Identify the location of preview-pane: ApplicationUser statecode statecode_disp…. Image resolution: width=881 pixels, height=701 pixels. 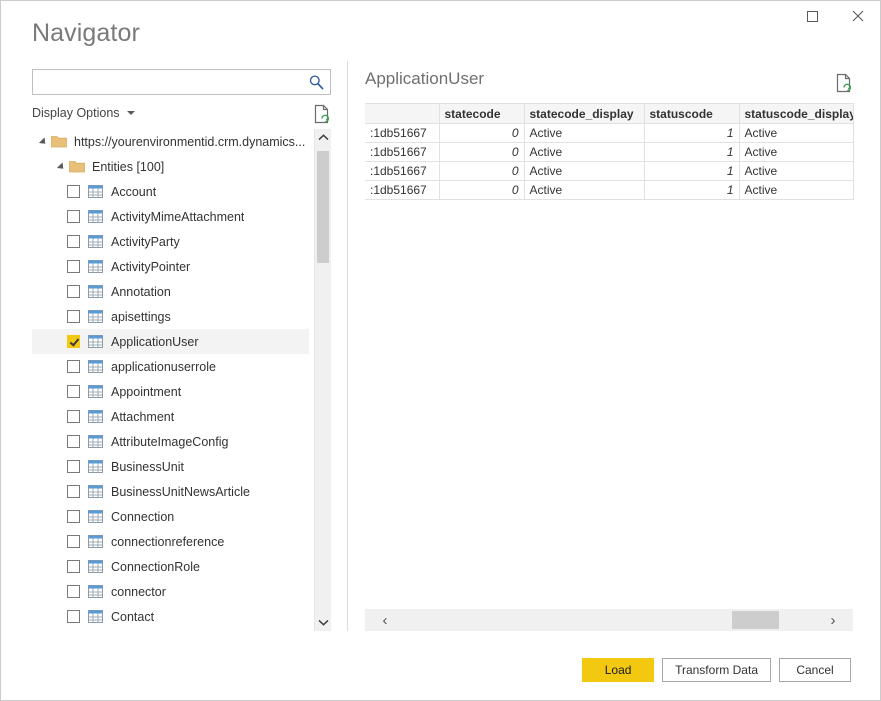
(609, 134).